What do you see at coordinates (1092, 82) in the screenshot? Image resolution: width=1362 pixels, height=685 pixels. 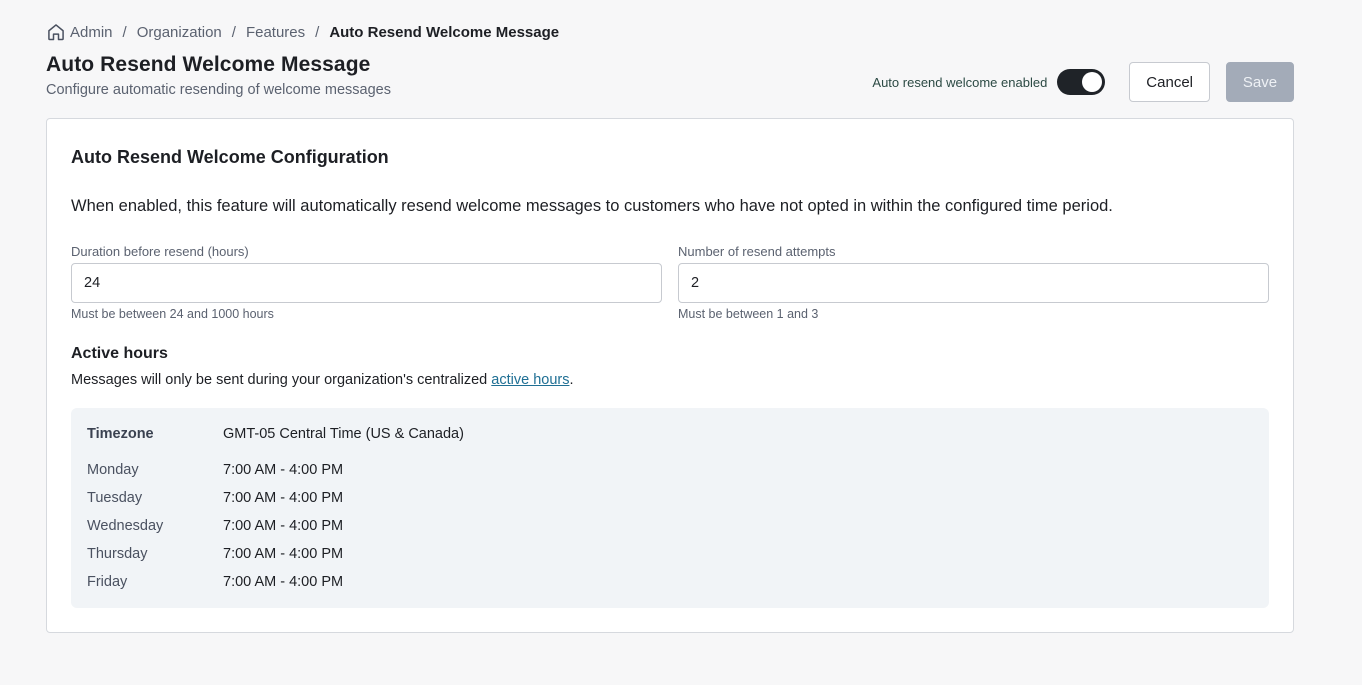 I see `toggle-knob` at bounding box center [1092, 82].